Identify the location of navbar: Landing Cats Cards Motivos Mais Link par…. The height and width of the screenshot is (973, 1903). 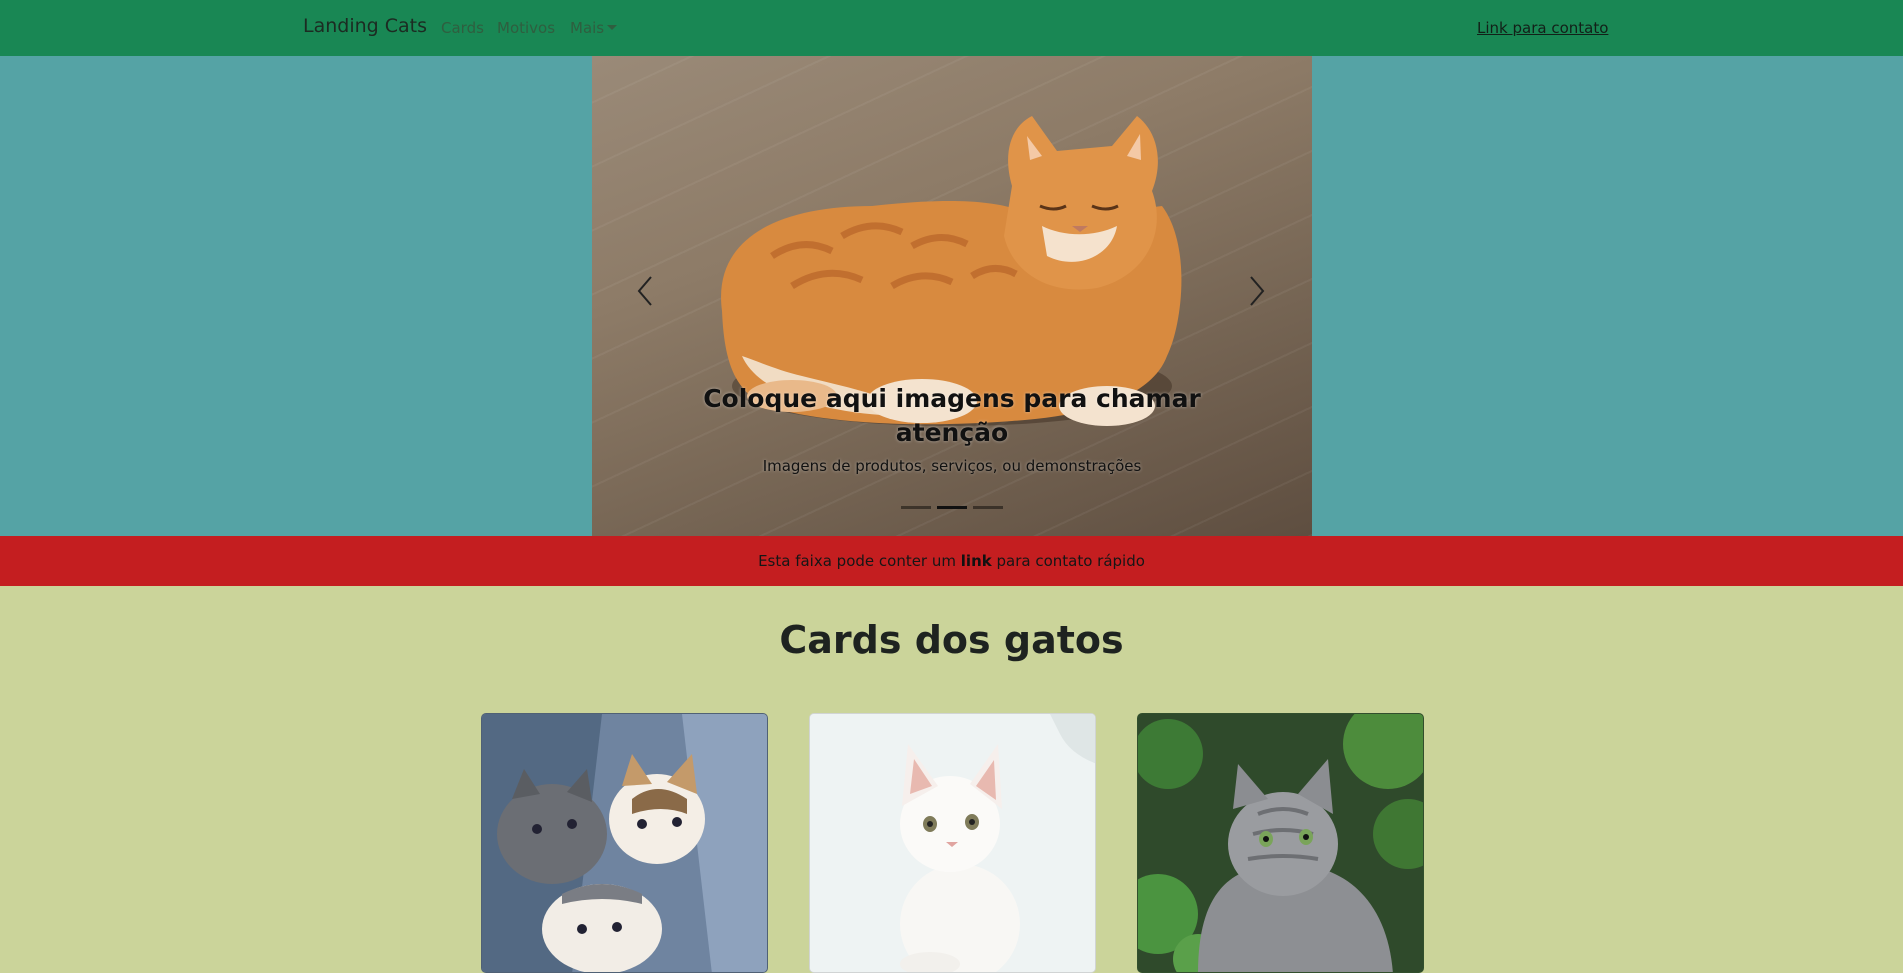
(951, 28).